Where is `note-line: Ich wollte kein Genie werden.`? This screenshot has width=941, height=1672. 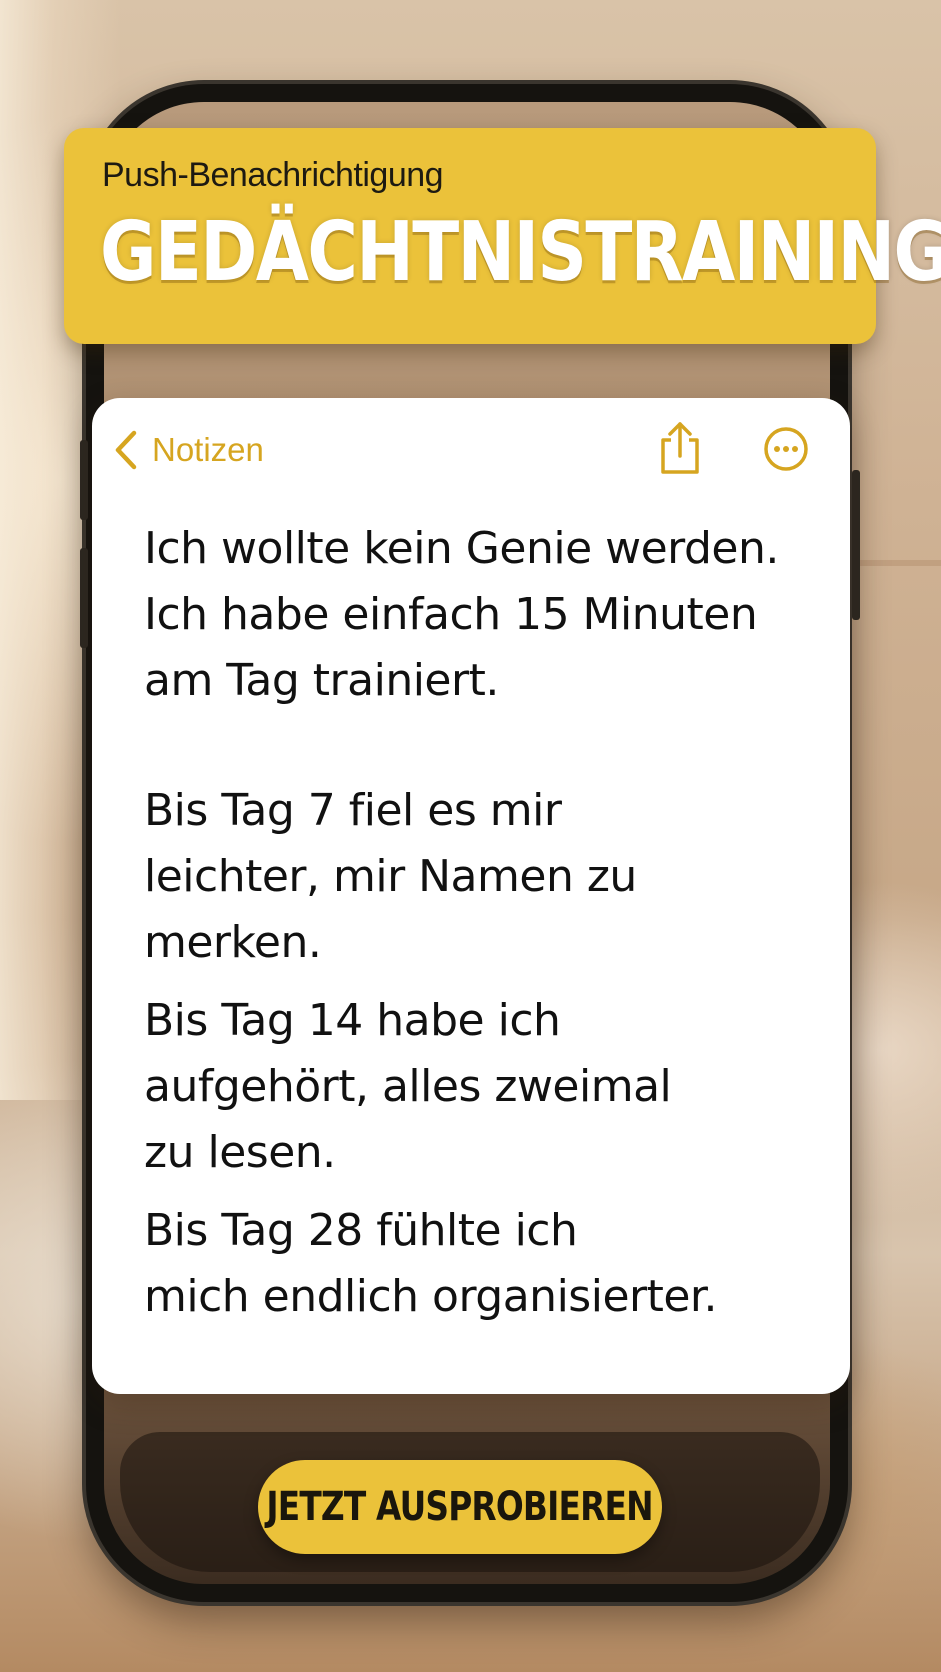
note-line: Ich wollte kein Genie werden. is located at coordinates (461, 548).